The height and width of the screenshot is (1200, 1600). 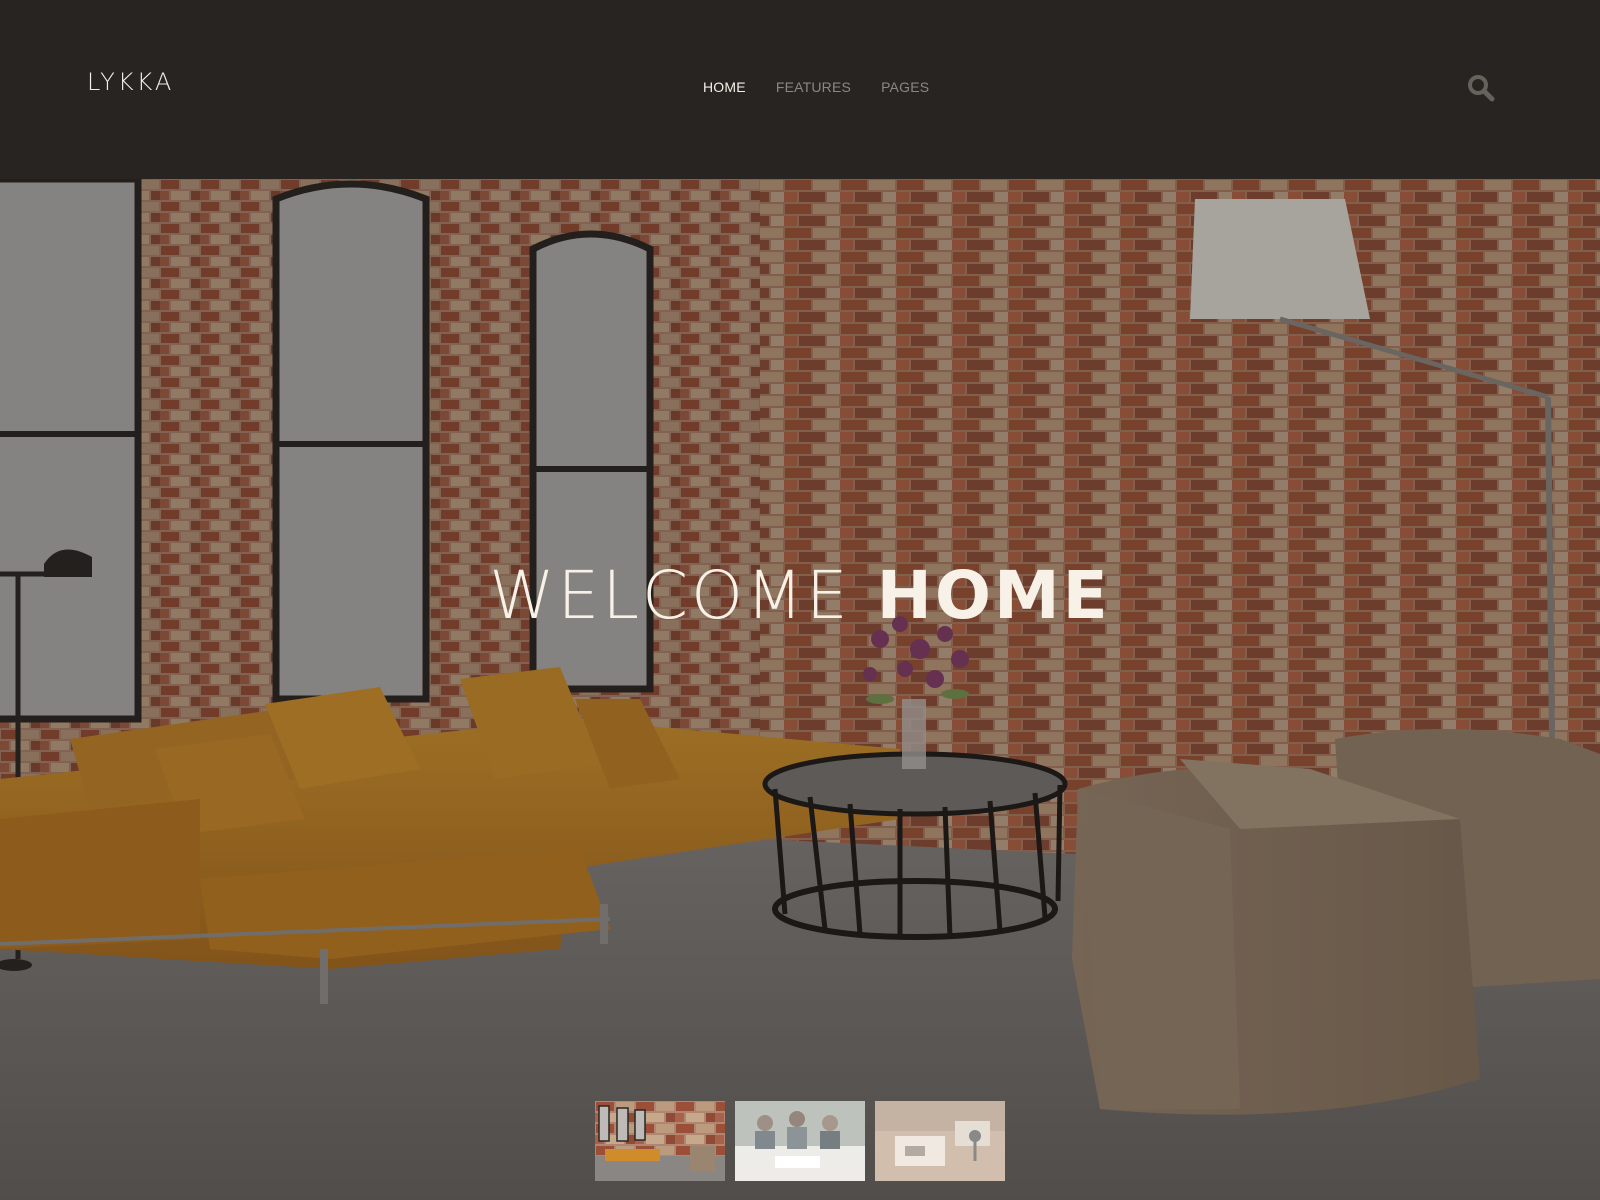 I want to click on slider-thumbnails, so click(x=800, y=1141).